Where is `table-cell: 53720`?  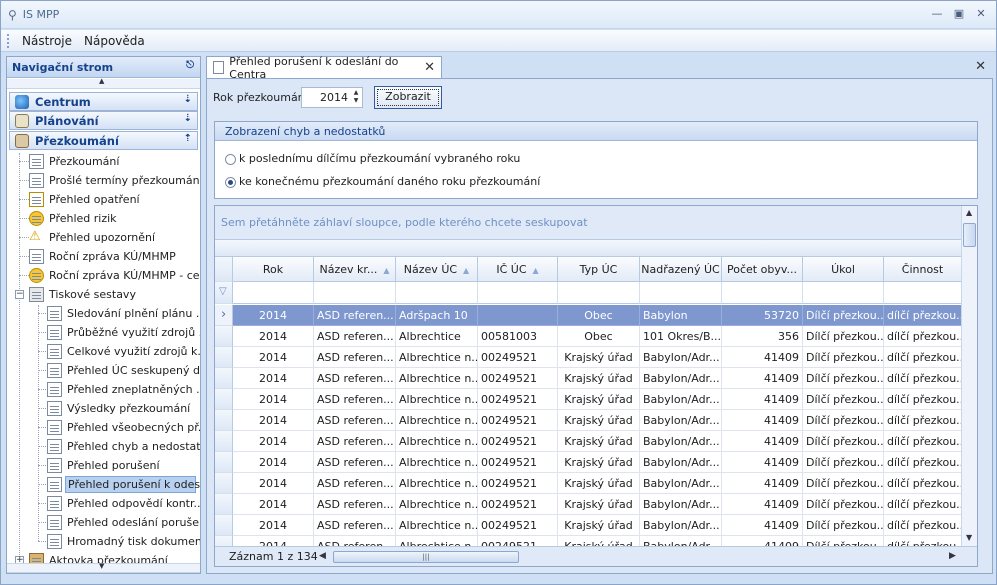 table-cell: 53720 is located at coordinates (762, 315).